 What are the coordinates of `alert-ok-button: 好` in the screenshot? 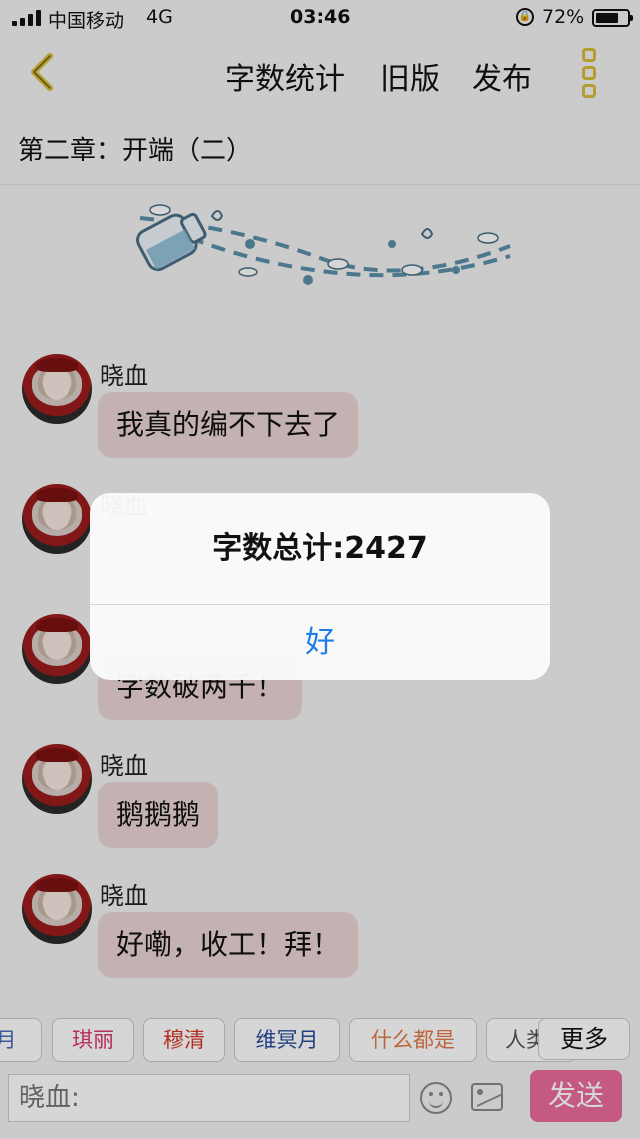 It's located at (320, 642).